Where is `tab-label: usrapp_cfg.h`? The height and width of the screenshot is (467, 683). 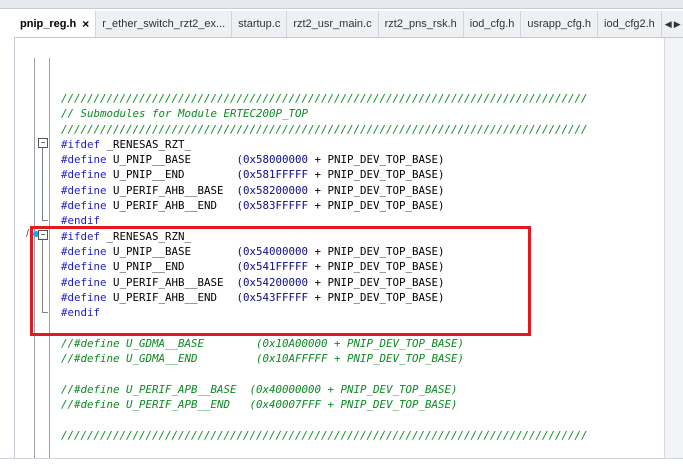
tab-label: usrapp_cfg.h is located at coordinates (559, 24).